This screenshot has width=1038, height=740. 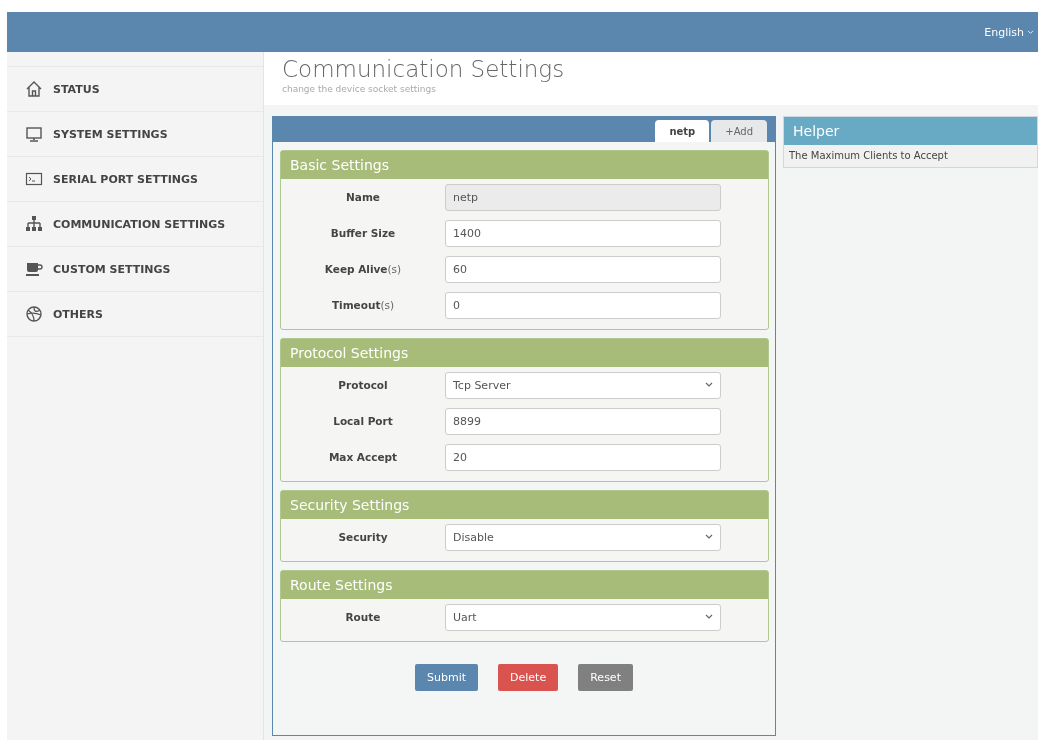 I want to click on helper-text: The Maximum Clients to Accept, so click(x=868, y=156).